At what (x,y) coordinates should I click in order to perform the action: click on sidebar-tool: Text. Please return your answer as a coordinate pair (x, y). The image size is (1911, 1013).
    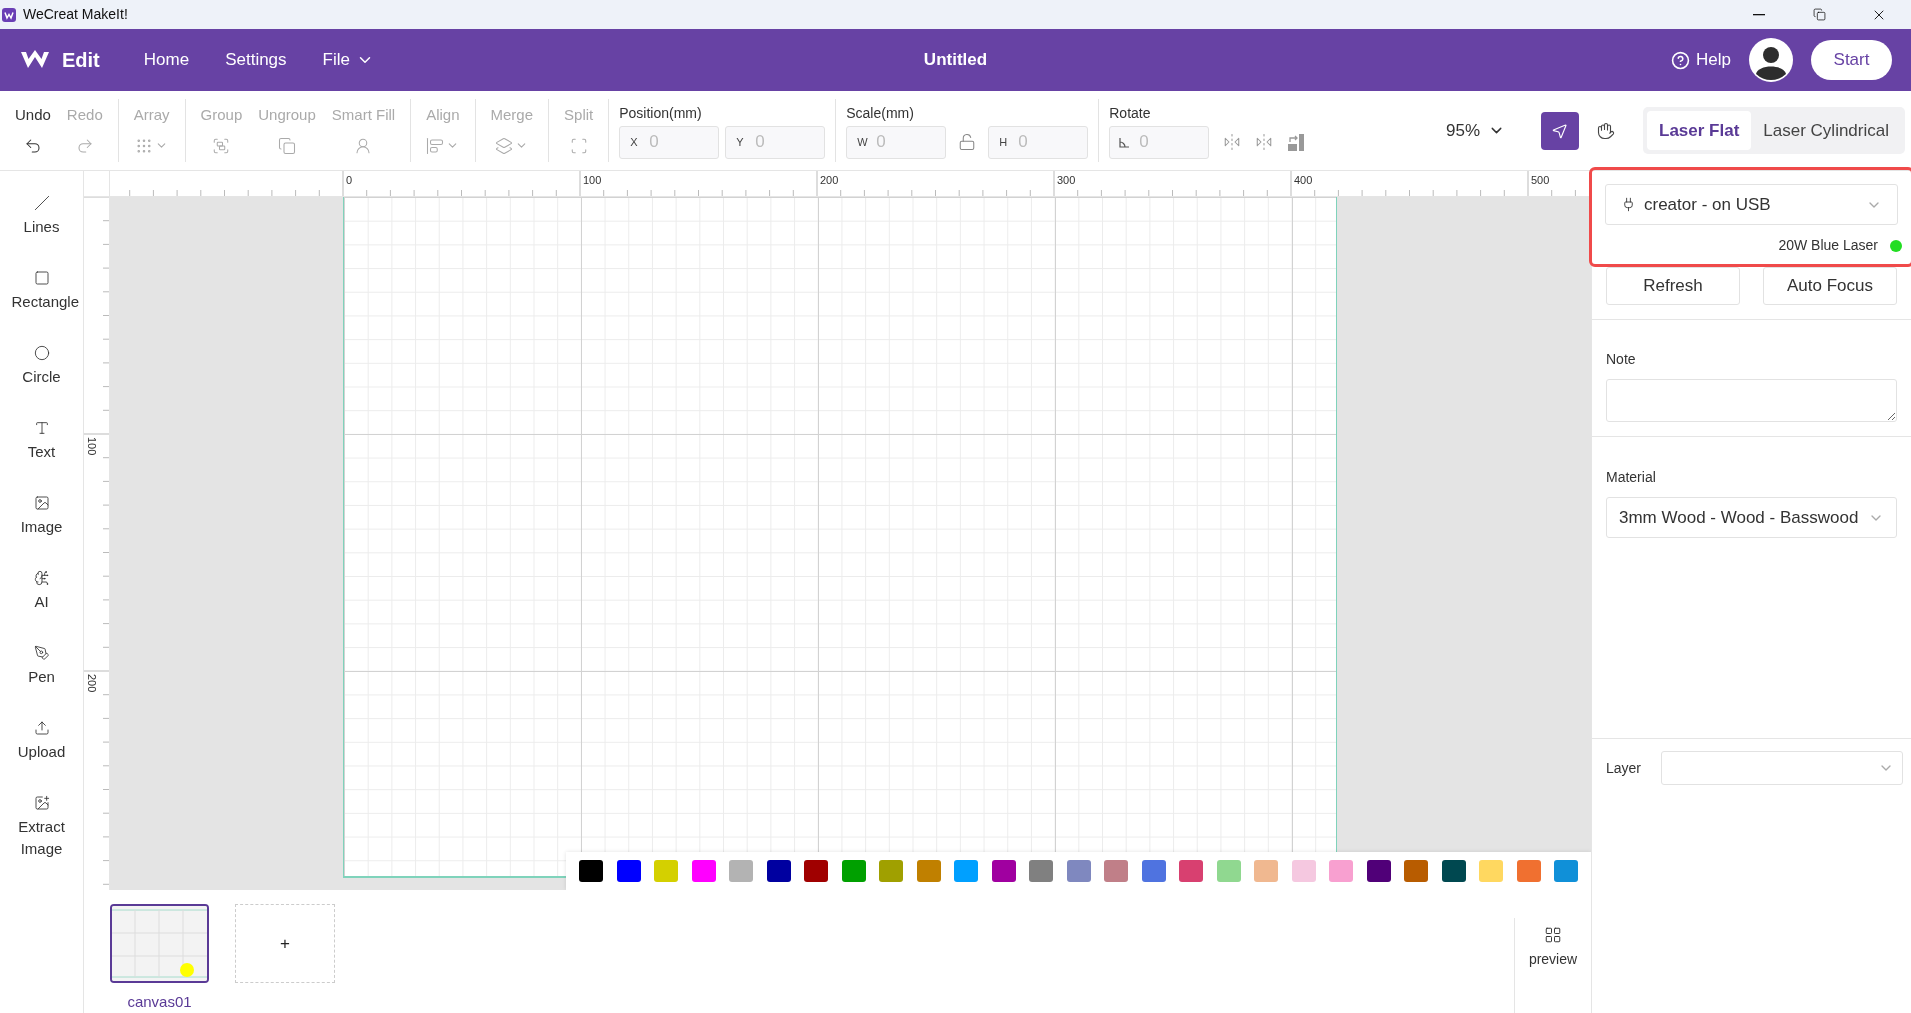
    Looking at the image, I should click on (41, 457).